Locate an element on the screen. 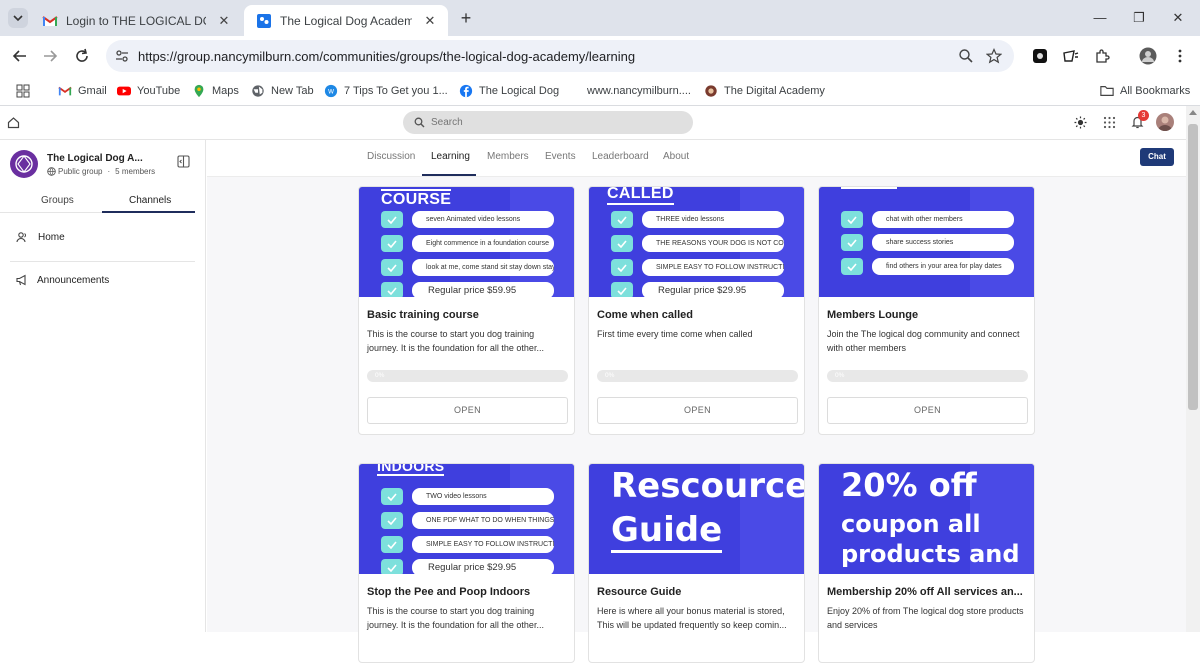 Image resolution: width=1200 pixels, height=663 pixels. course-title: Basic training course is located at coordinates (423, 315).